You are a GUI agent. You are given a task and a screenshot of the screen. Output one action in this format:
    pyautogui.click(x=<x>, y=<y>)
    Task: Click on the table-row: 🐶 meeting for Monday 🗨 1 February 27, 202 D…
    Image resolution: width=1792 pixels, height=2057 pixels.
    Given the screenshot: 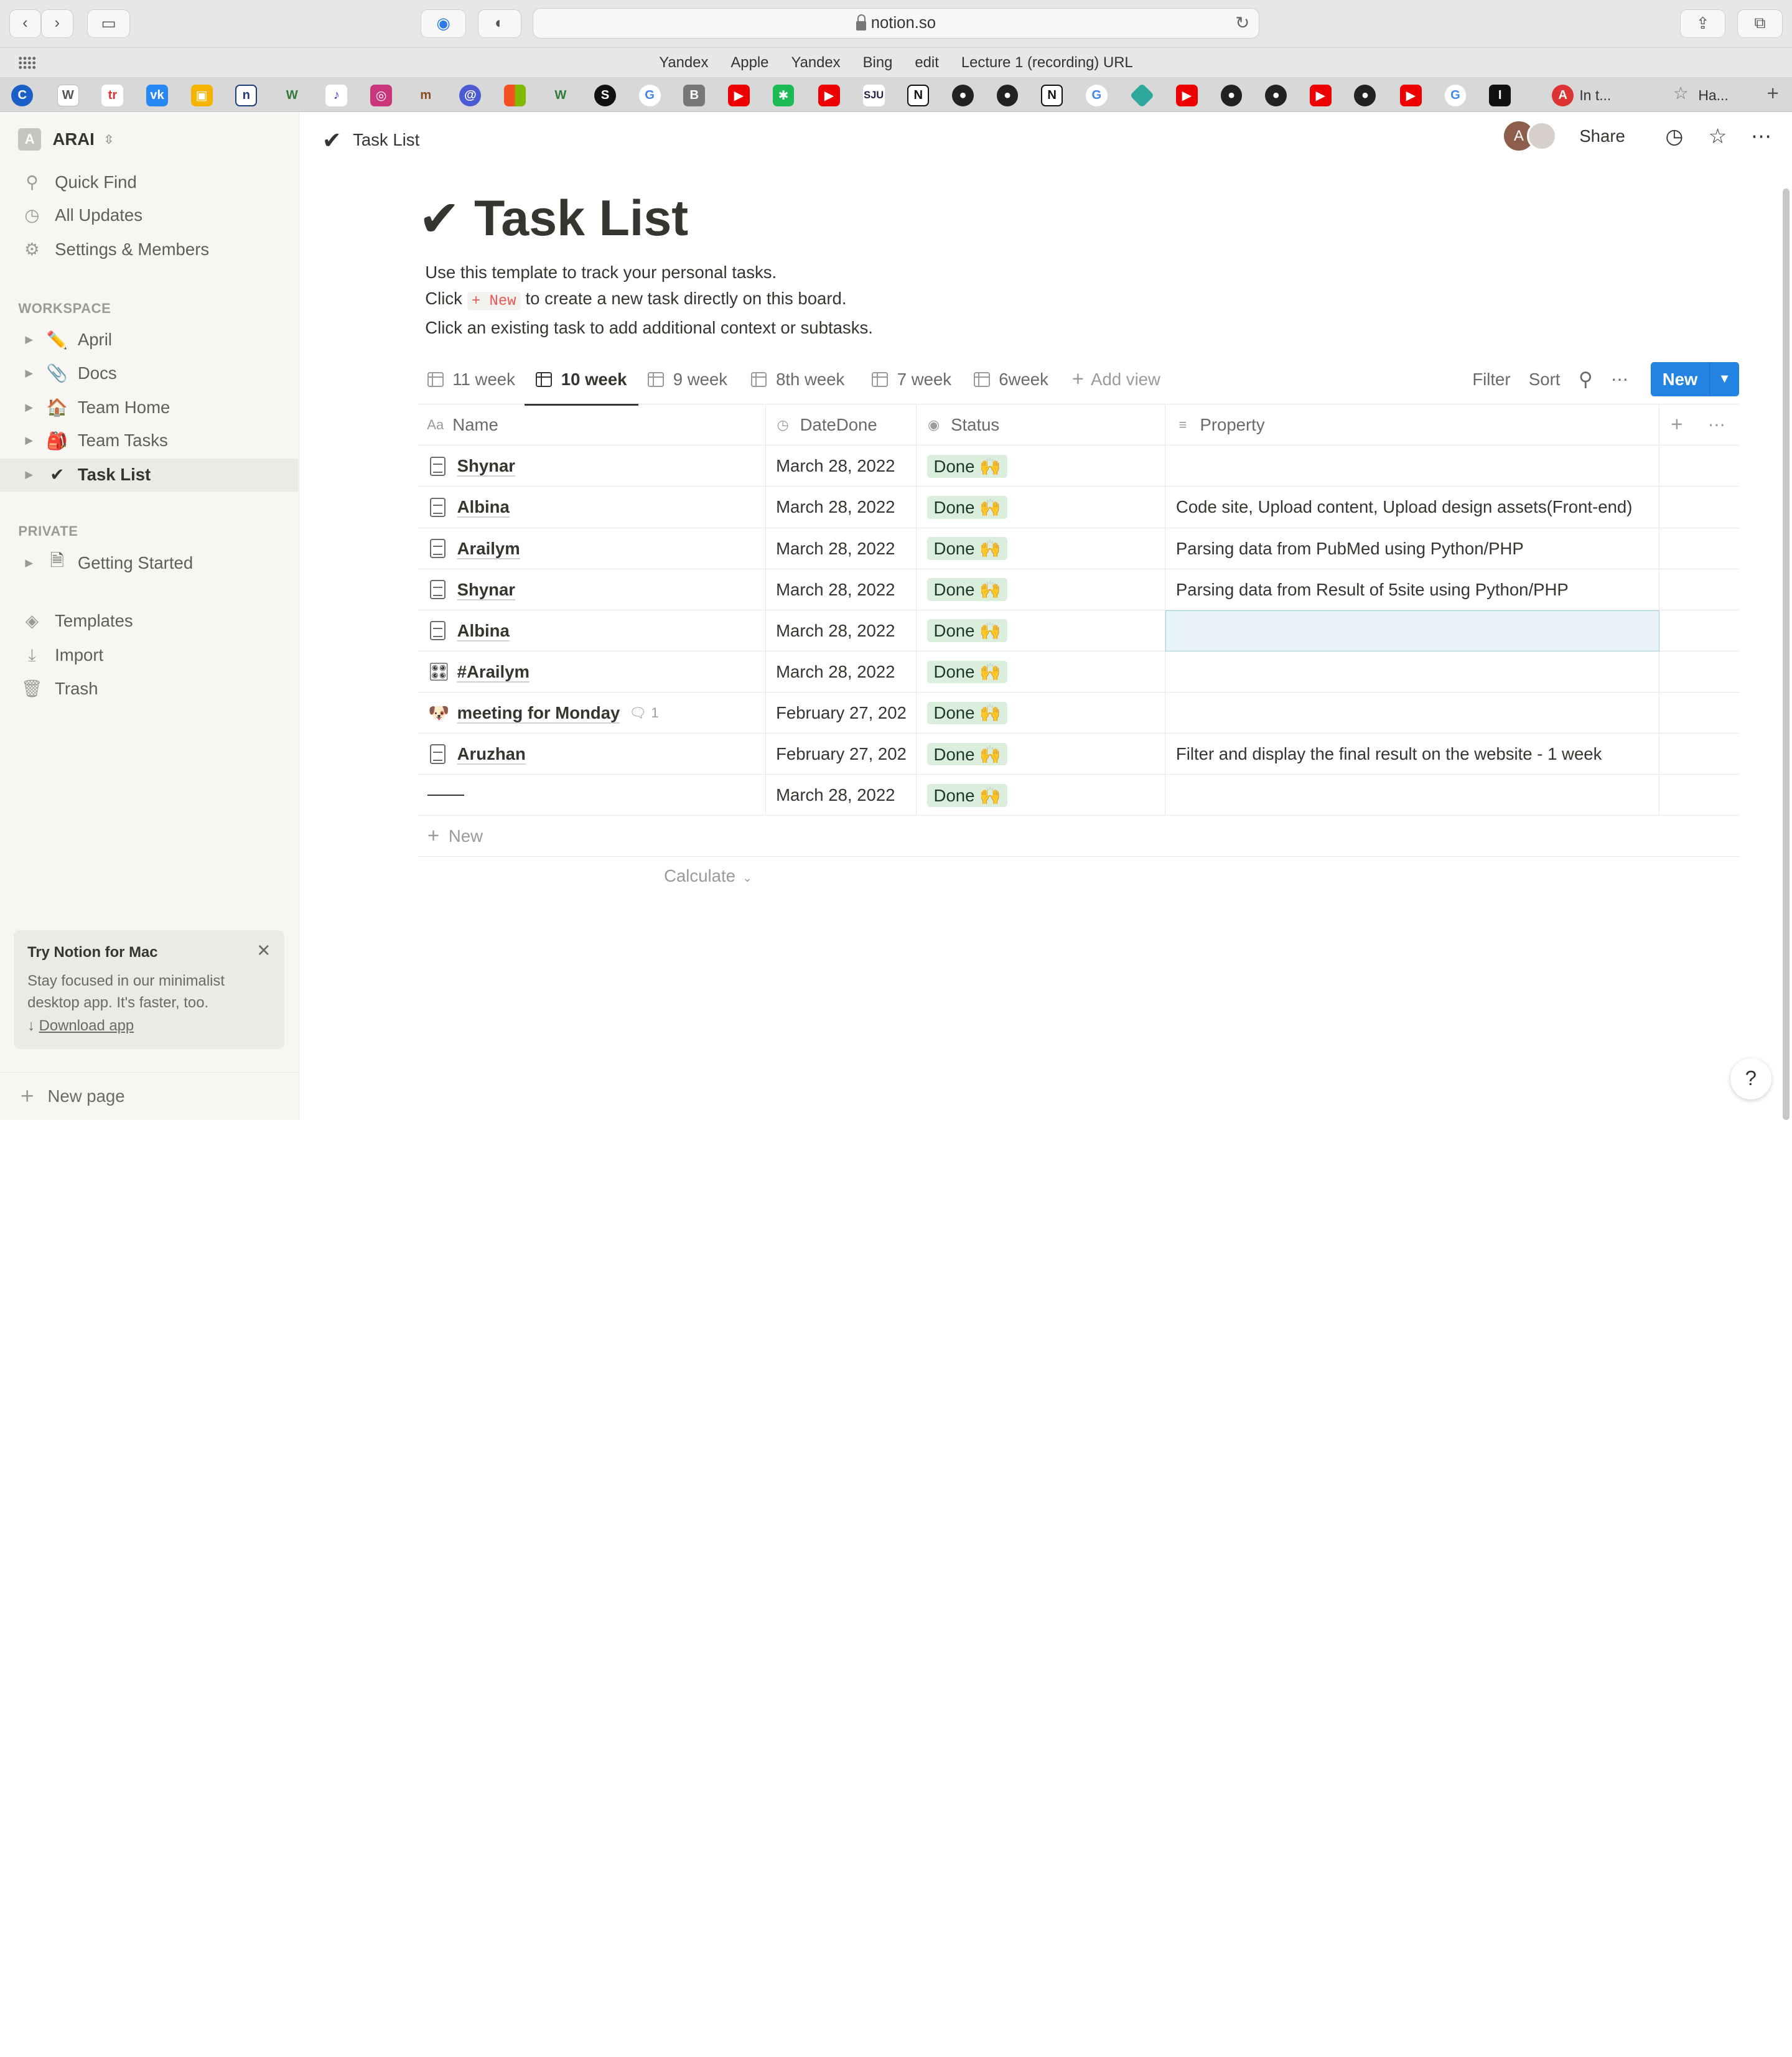 What is the action you would take?
    pyautogui.click(x=1079, y=713)
    